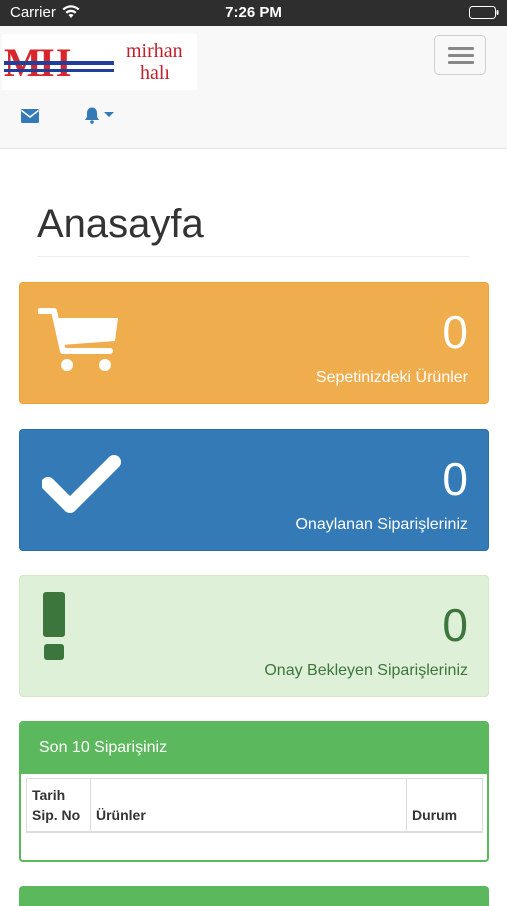 The height and width of the screenshot is (906, 507). What do you see at coordinates (455, 332) in the screenshot?
I see `cart-count: 0` at bounding box center [455, 332].